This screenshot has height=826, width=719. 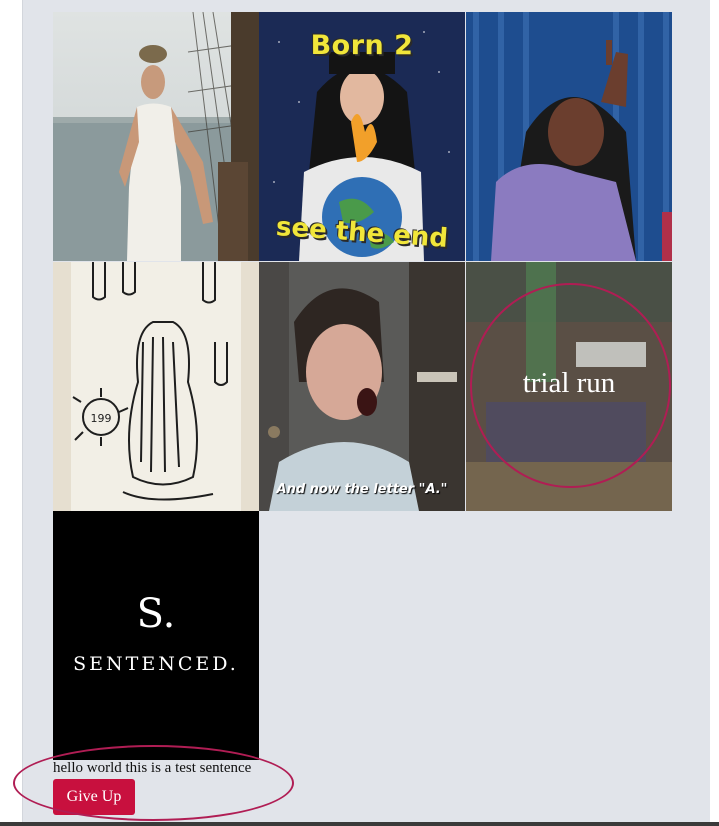 What do you see at coordinates (362, 45) in the screenshot?
I see `meme-caption-top: Born 2` at bounding box center [362, 45].